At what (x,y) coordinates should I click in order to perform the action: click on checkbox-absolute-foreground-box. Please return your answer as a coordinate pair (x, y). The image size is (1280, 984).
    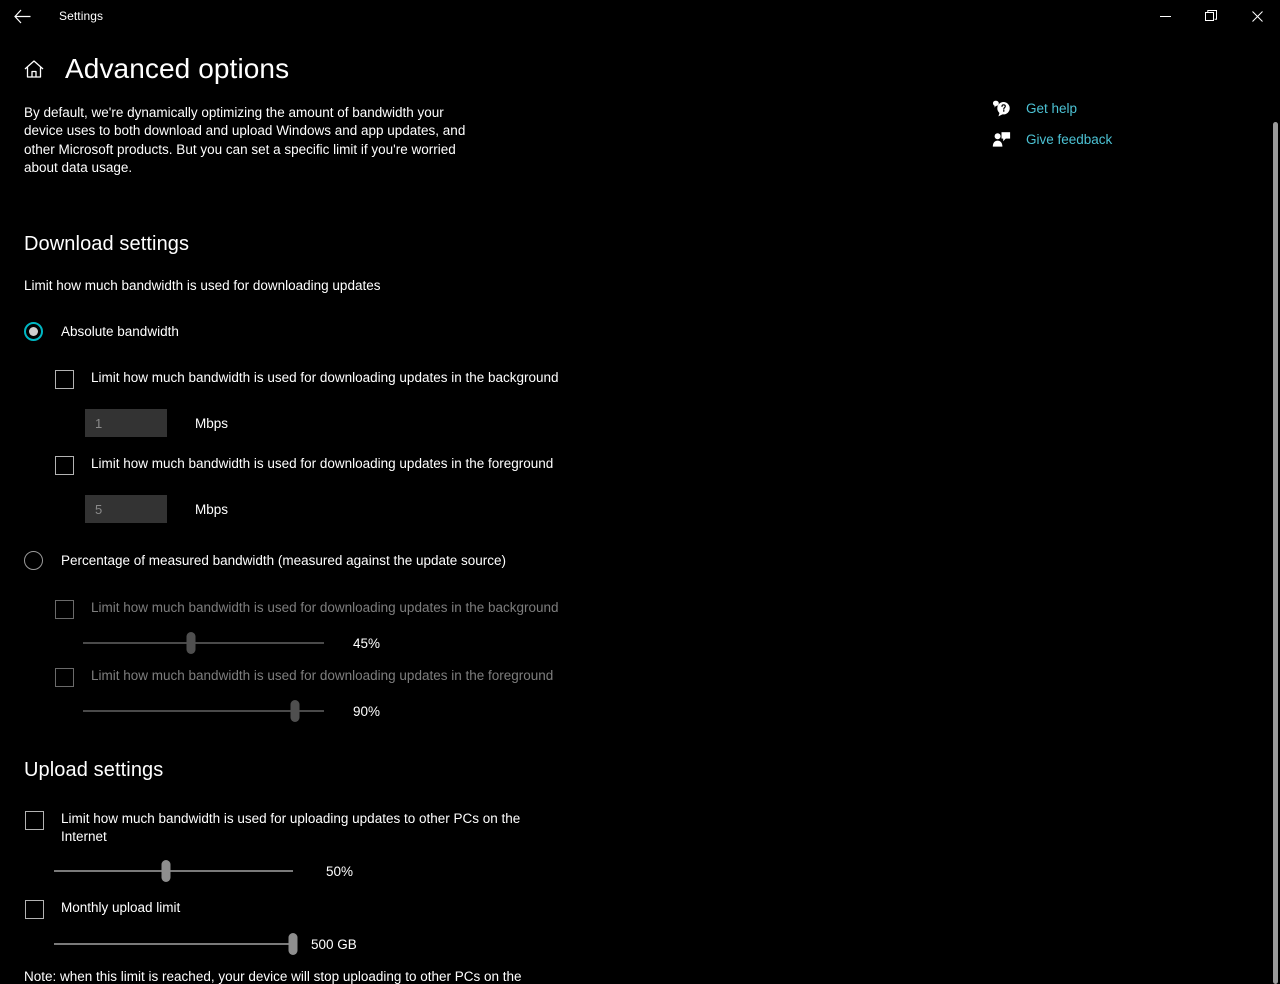
    Looking at the image, I should click on (64, 466).